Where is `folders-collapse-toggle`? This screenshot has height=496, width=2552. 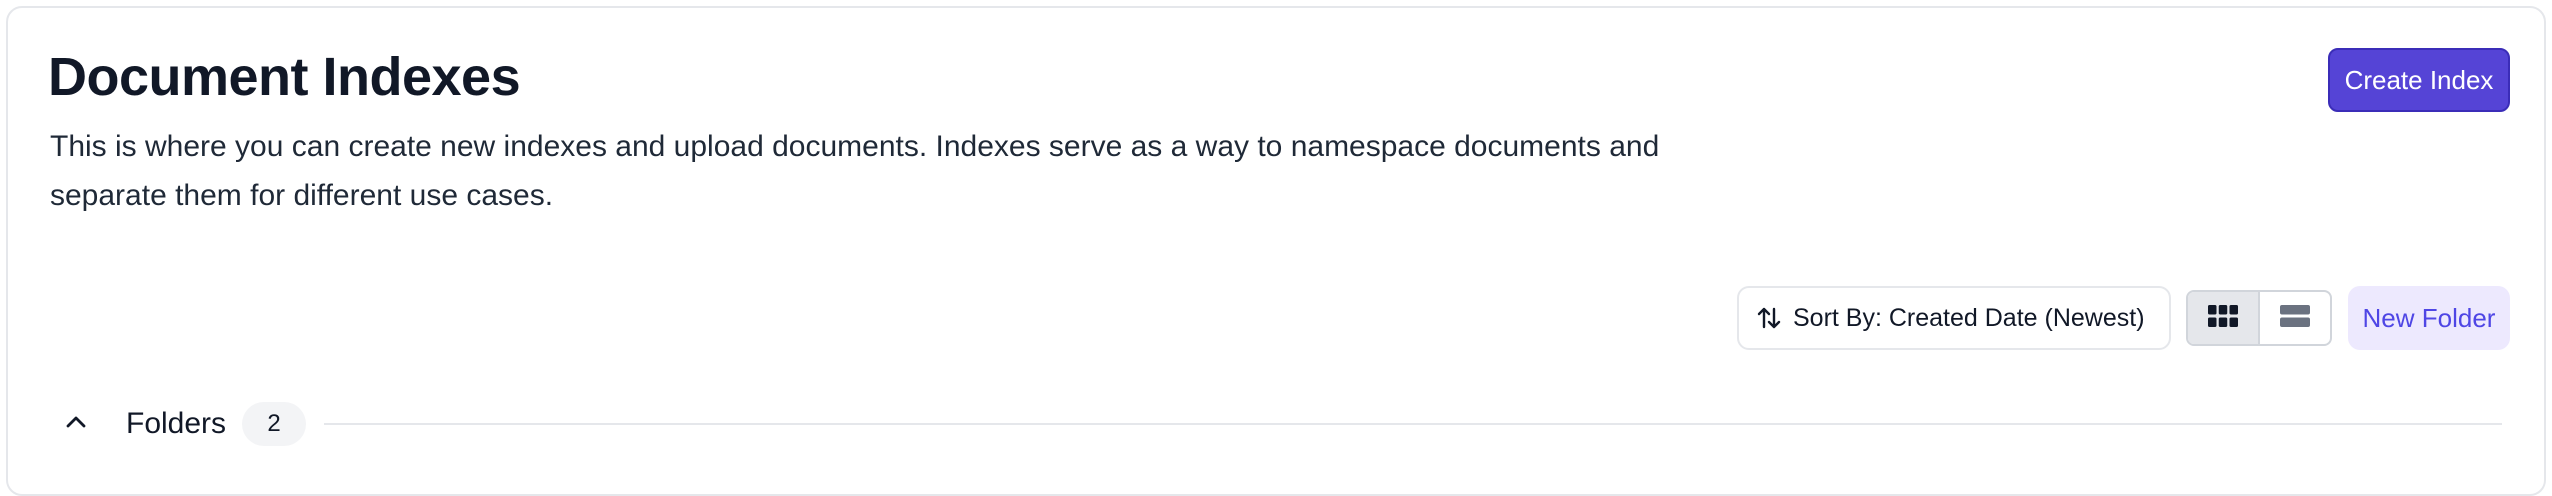
folders-collapse-toggle is located at coordinates (76, 424).